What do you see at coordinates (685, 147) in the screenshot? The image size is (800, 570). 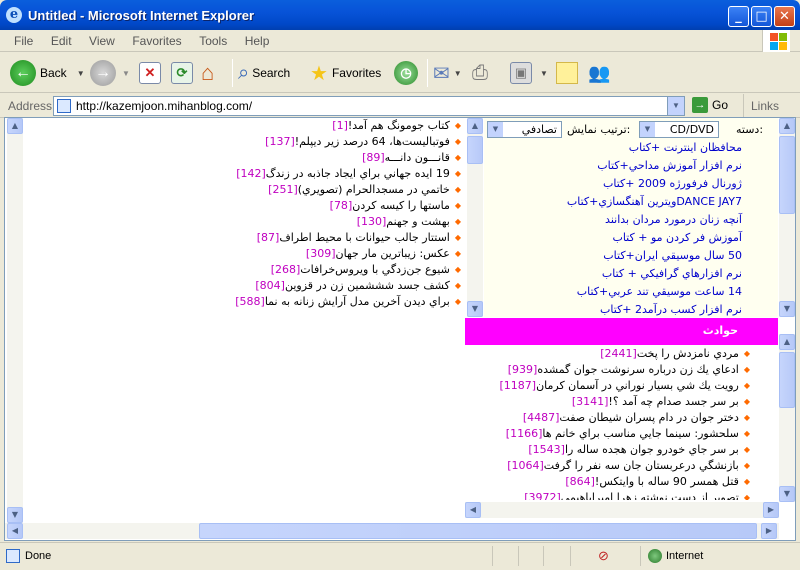 I see `category-link: محافظان اينترنت +كتاب` at bounding box center [685, 147].